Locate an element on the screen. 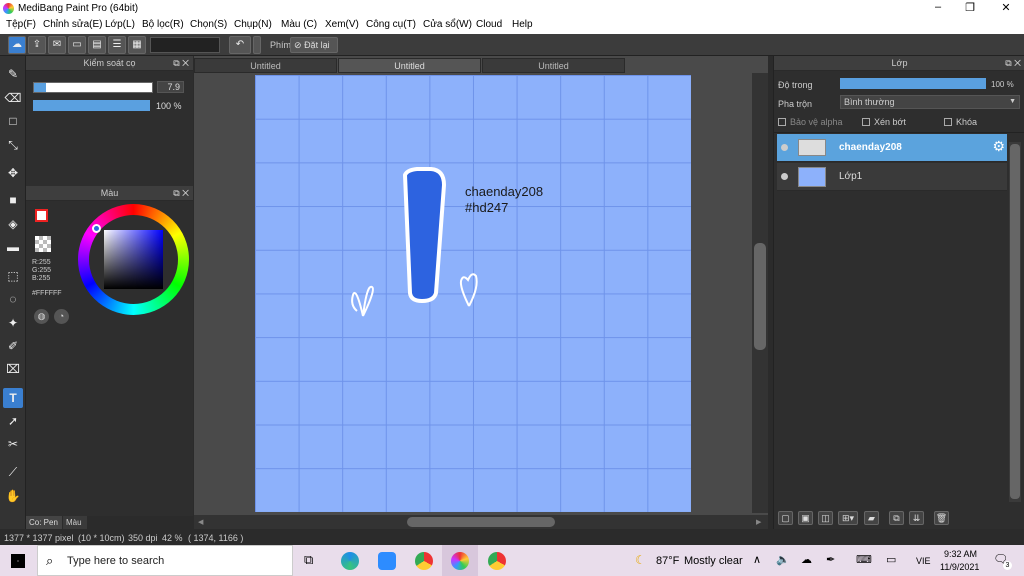  pen-icon: ✒ is located at coordinates (830, 559).